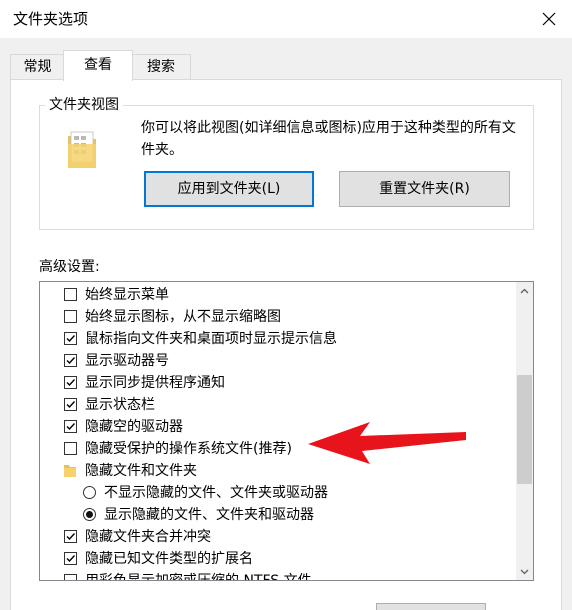  I want to click on apply-to-folders-button: 应用到文件夹(L), so click(229, 189).